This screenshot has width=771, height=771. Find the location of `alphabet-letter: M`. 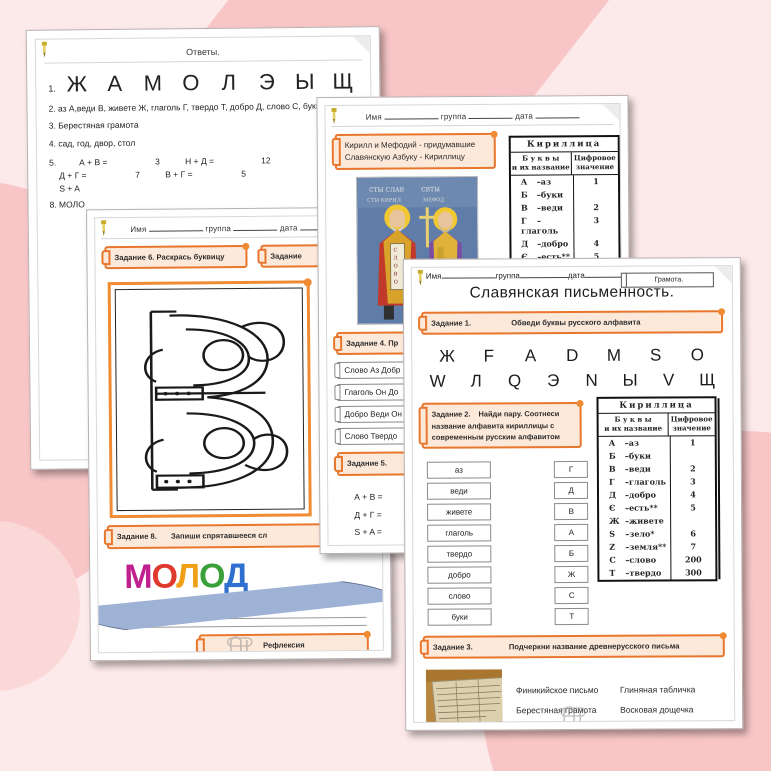

alphabet-letter: M is located at coordinates (614, 356).